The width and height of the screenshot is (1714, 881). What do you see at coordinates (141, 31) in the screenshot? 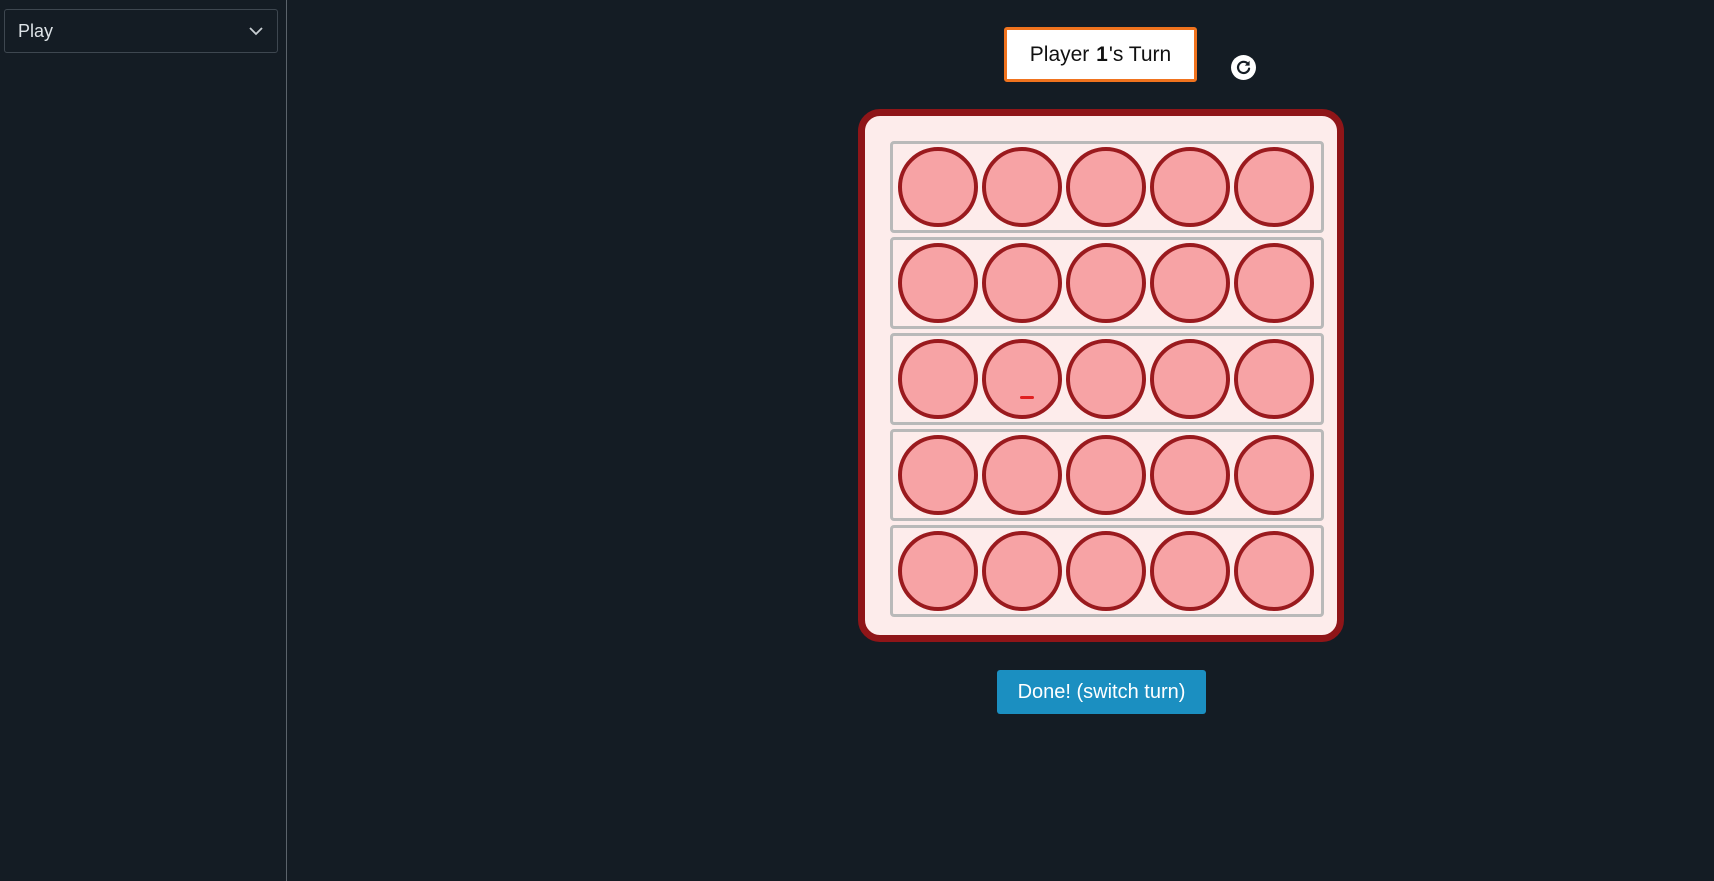
I see `mode-select: Play` at bounding box center [141, 31].